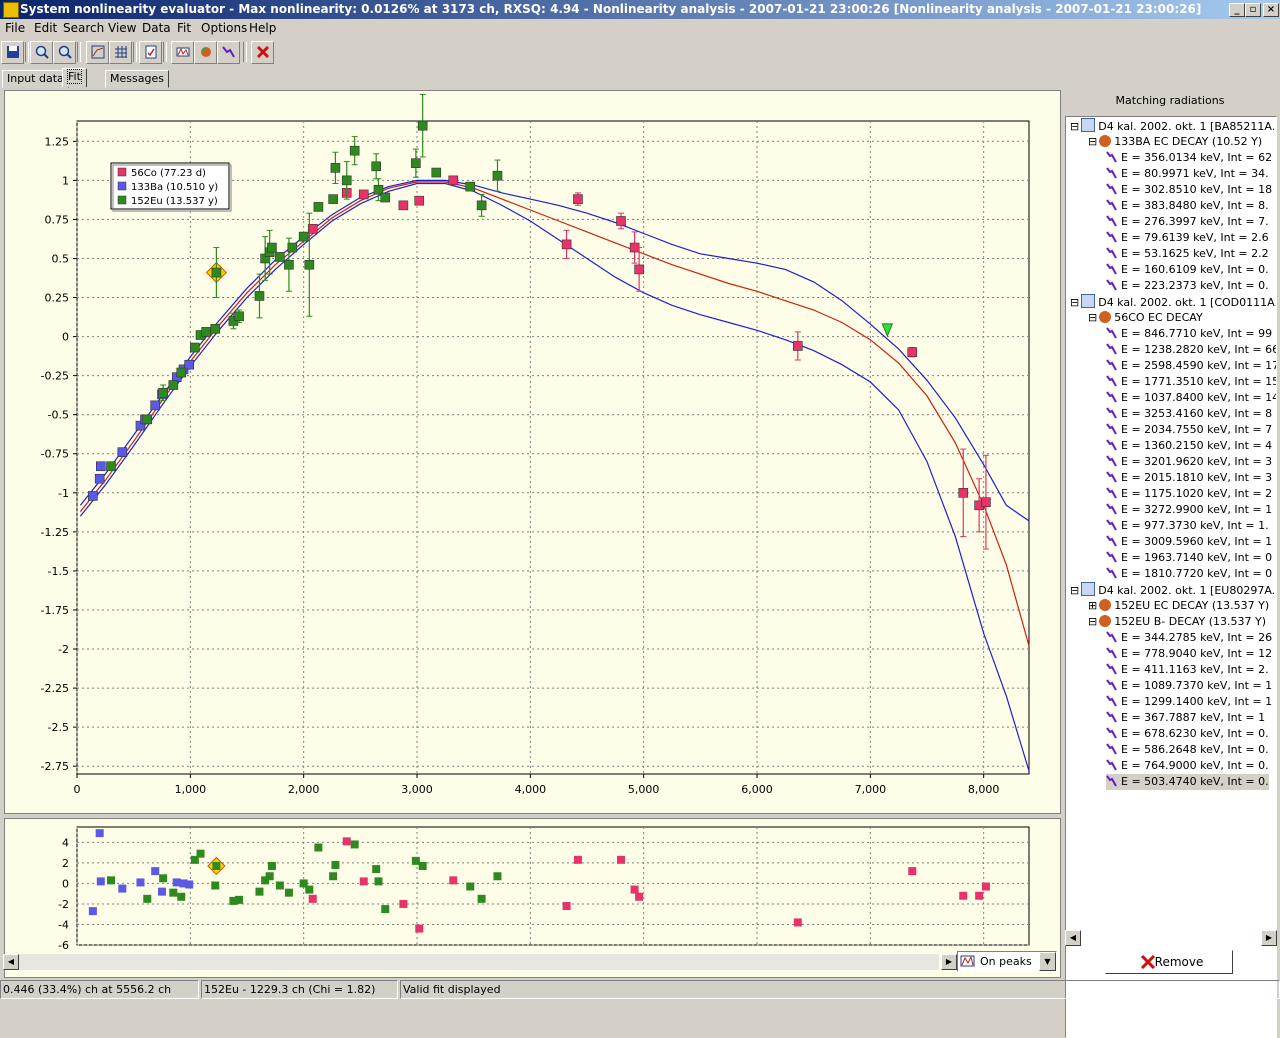  I want to click on menu-edit: Edit, so click(45, 28).